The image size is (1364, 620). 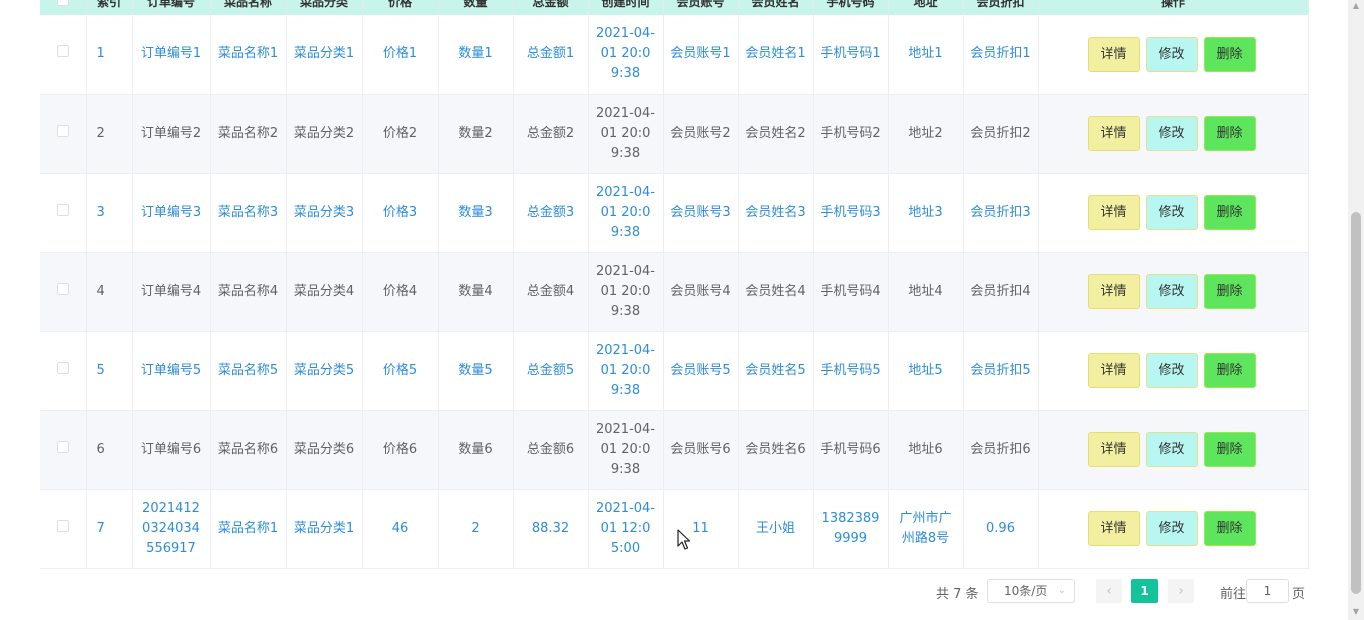 What do you see at coordinates (1356, 403) in the screenshot?
I see `scrollbar-thumb` at bounding box center [1356, 403].